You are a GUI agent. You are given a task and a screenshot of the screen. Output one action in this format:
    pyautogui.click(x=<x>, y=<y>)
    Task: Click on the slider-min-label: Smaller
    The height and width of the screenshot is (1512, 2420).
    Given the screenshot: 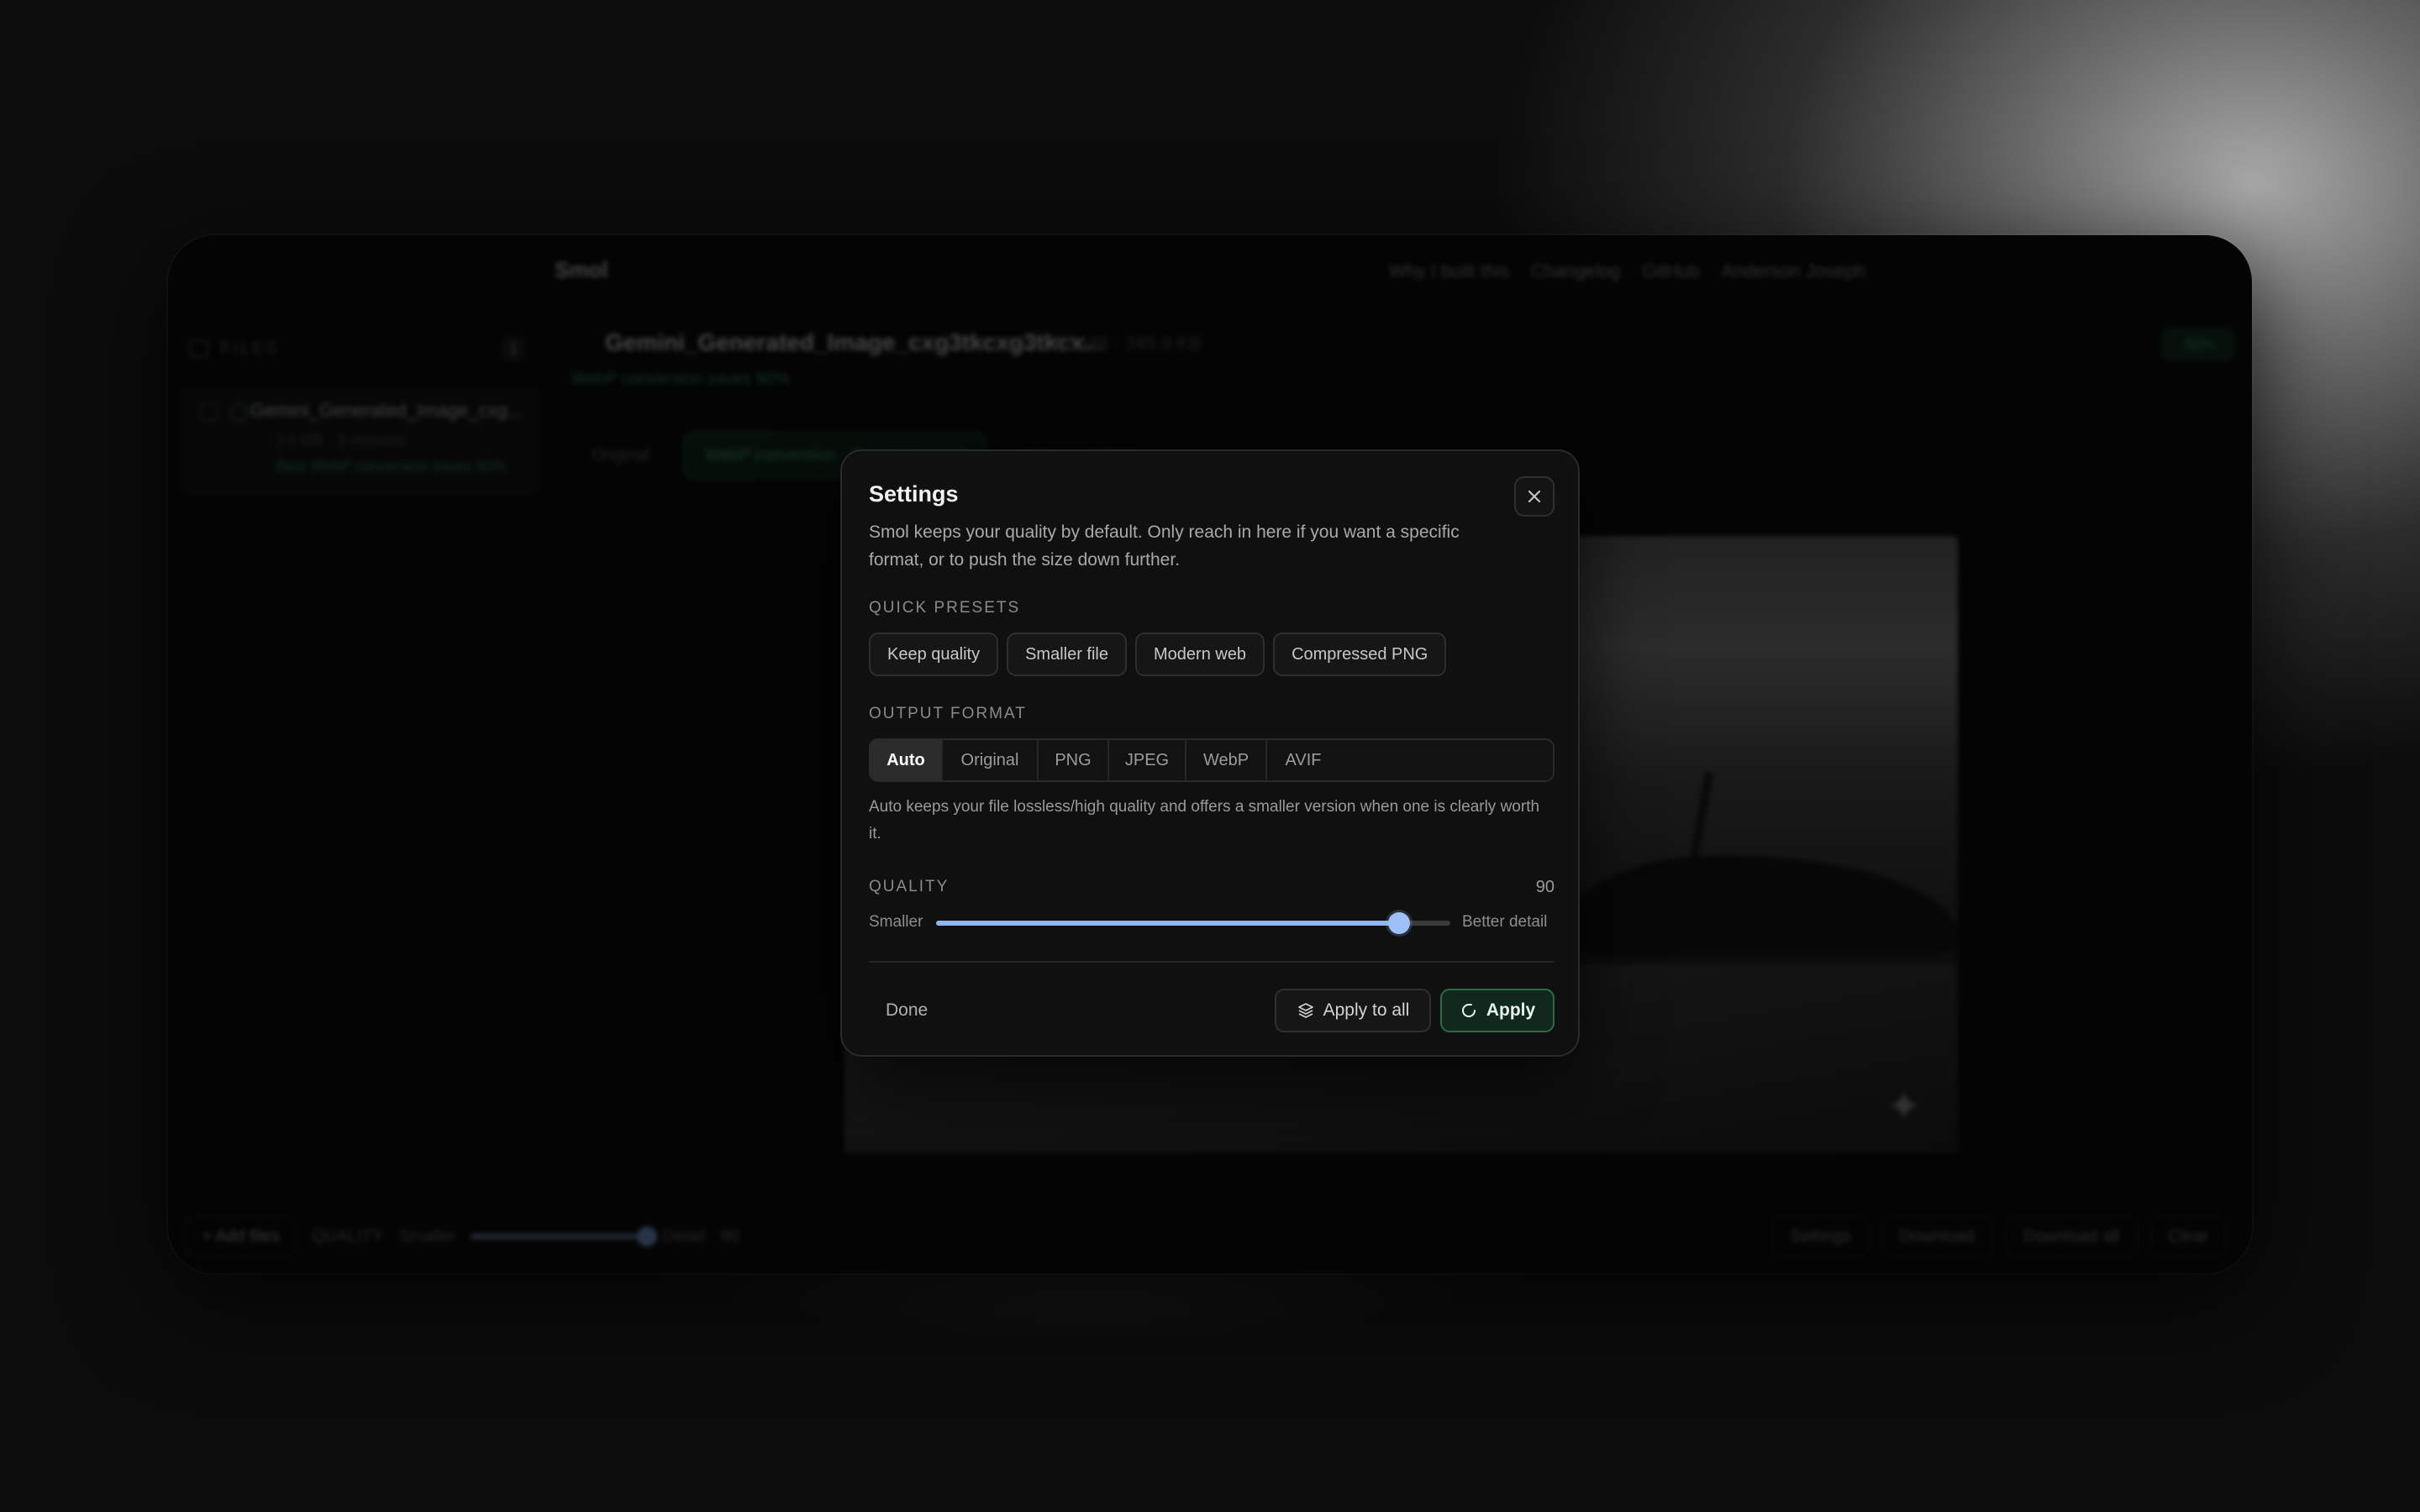 What is the action you would take?
    pyautogui.click(x=896, y=922)
    